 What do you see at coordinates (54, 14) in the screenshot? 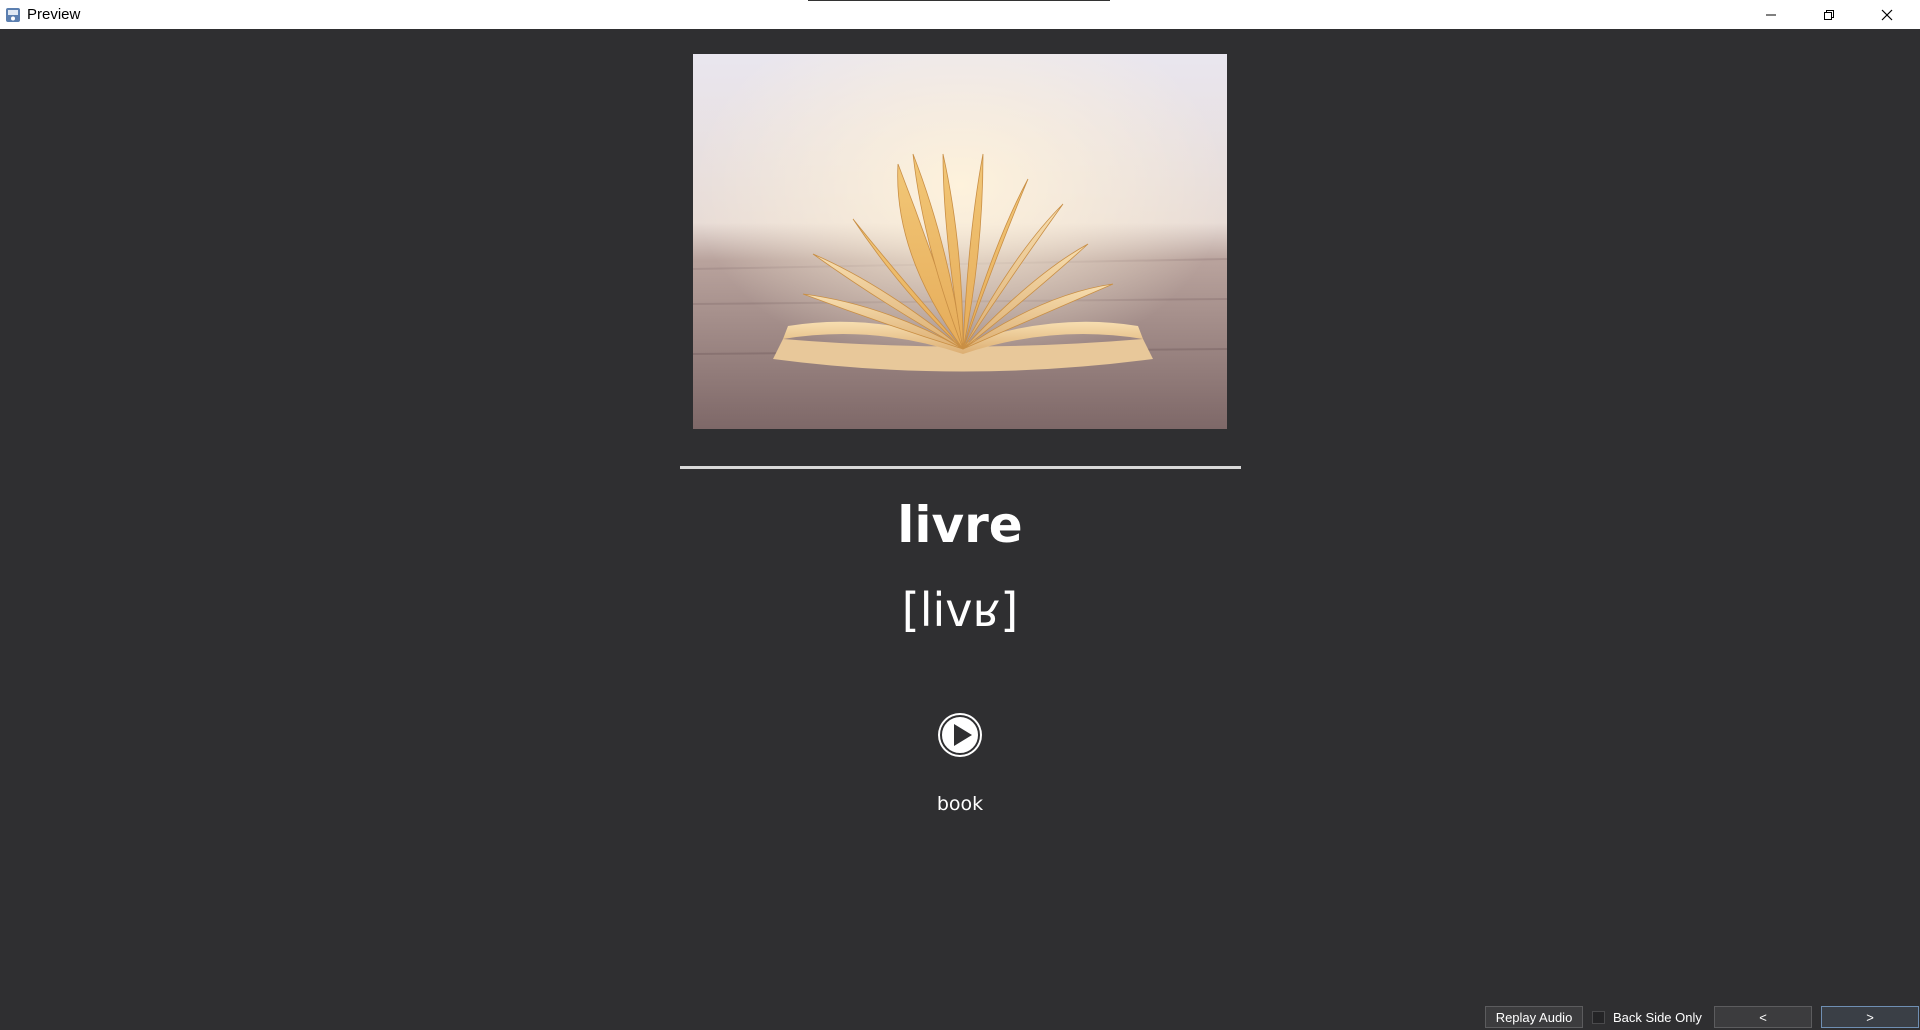
I see `window-title: Preview` at bounding box center [54, 14].